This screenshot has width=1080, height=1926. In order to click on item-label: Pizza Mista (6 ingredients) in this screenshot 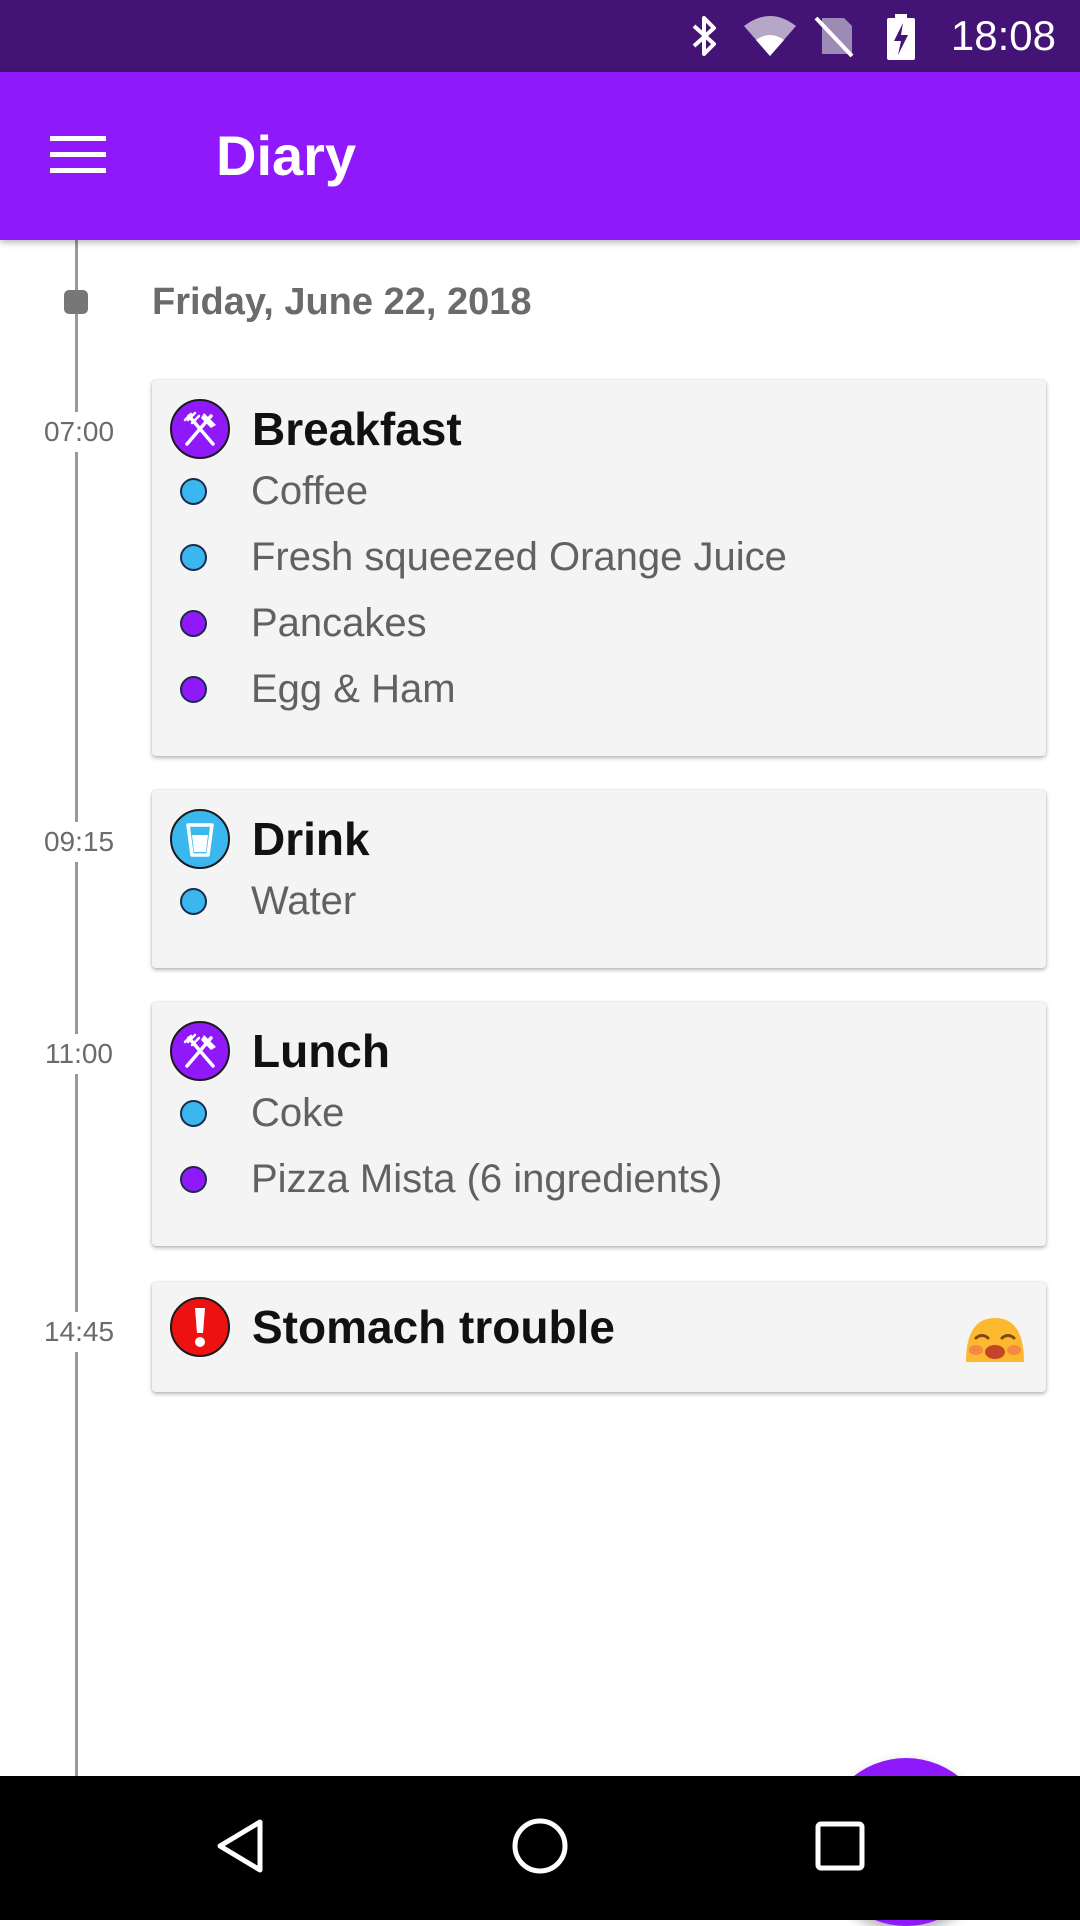, I will do `click(487, 1179)`.